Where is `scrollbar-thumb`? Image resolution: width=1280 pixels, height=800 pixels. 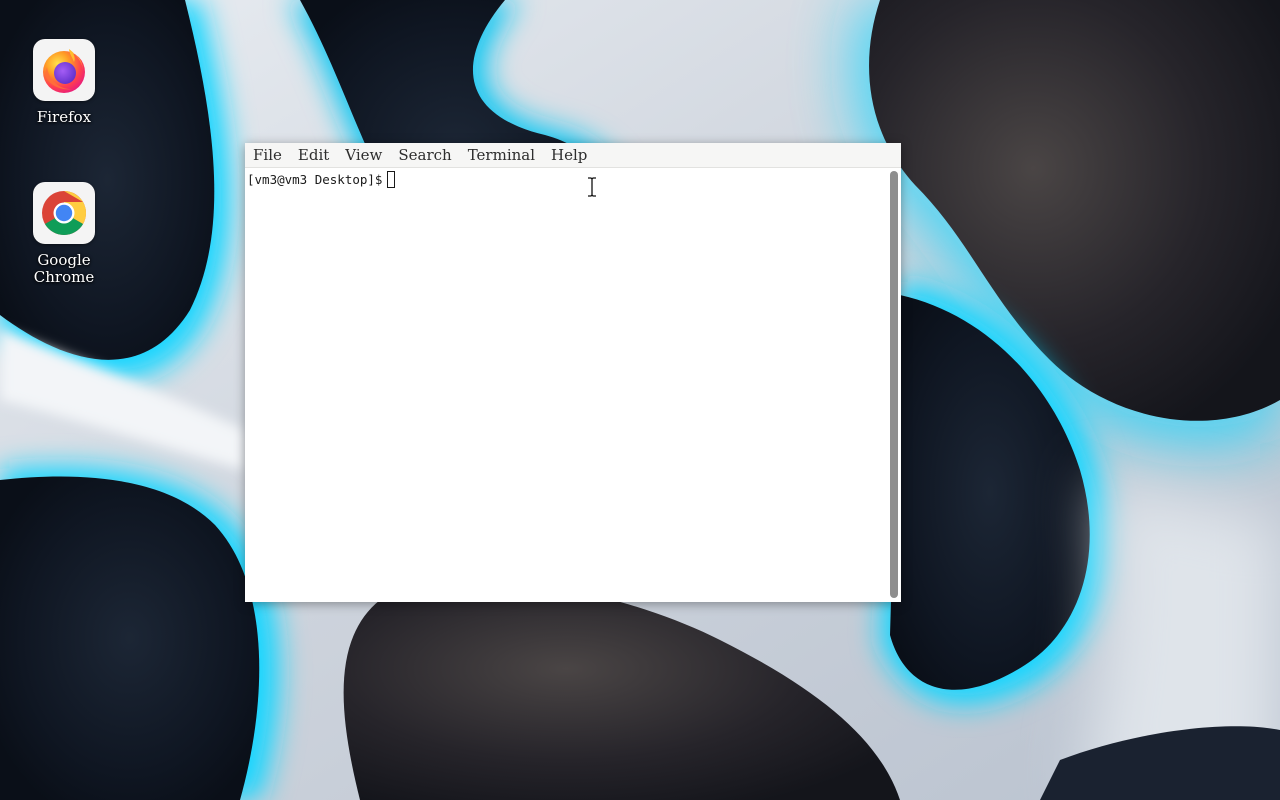 scrollbar-thumb is located at coordinates (894, 384).